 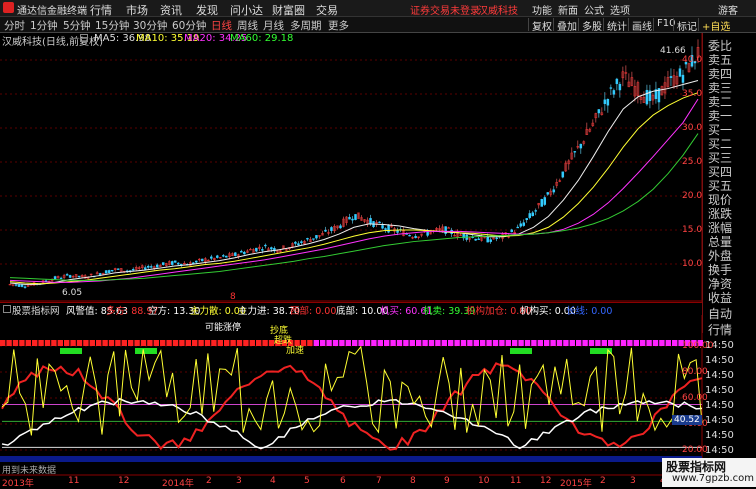 What do you see at coordinates (343, 481) in the screenshot?
I see `time-label: 6` at bounding box center [343, 481].